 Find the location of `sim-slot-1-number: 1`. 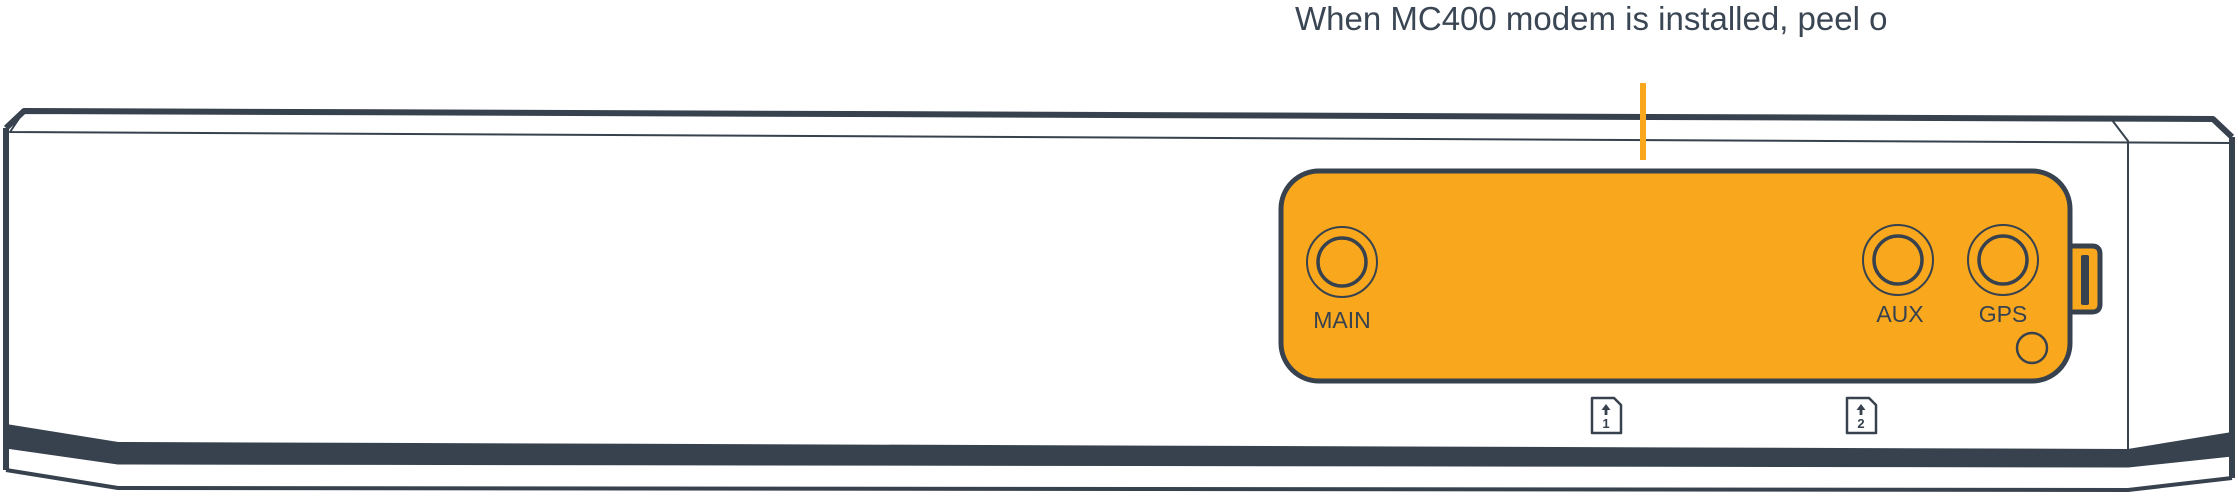

sim-slot-1-number: 1 is located at coordinates (1605, 423).